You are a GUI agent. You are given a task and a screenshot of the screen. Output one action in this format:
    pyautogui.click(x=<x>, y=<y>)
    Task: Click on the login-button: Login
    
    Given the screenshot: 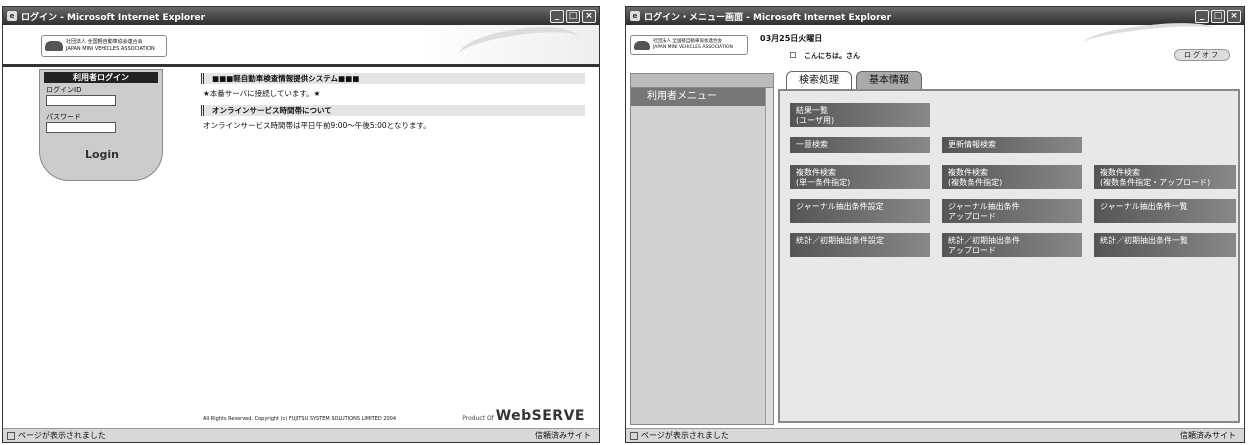 What is the action you would take?
    pyautogui.click(x=102, y=155)
    